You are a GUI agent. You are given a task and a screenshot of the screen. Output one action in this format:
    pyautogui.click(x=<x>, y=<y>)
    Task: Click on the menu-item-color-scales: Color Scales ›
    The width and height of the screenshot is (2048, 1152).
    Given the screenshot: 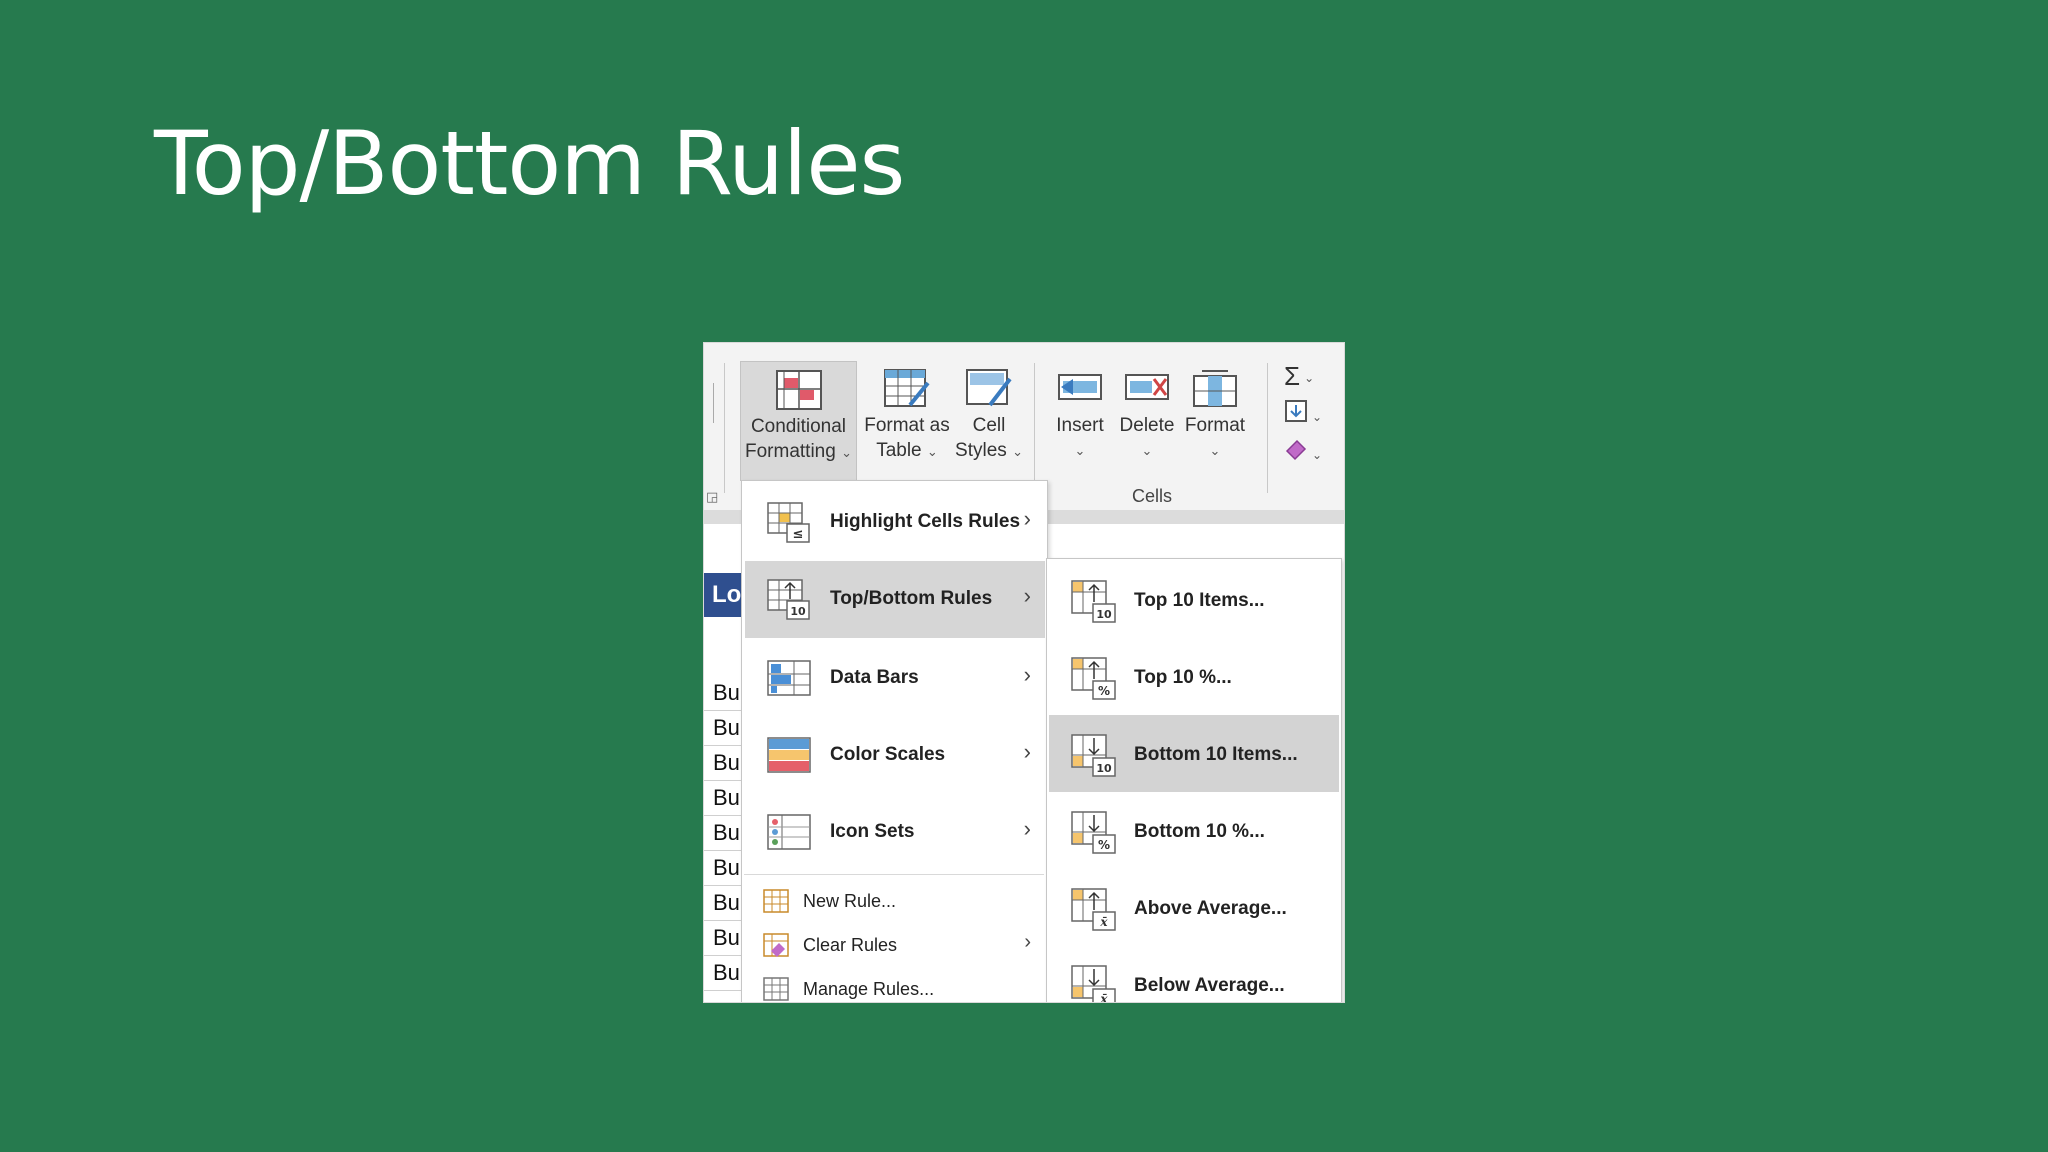 What is the action you would take?
    pyautogui.click(x=895, y=755)
    